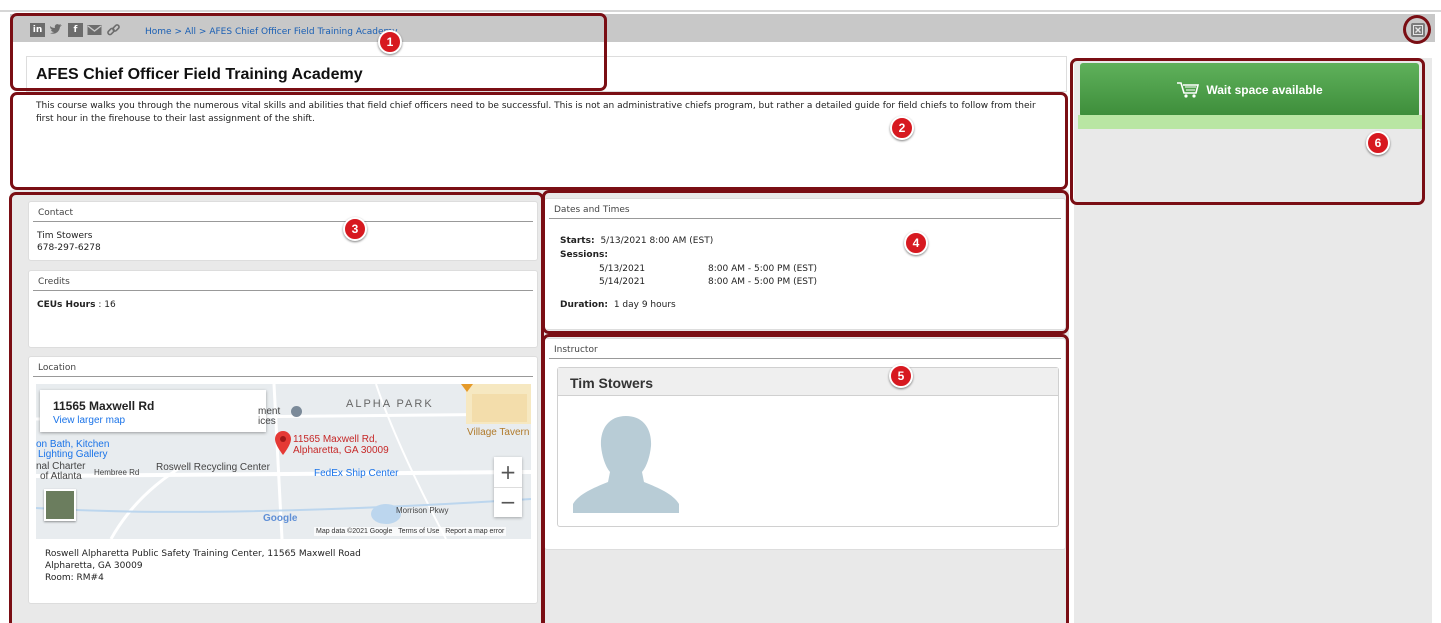 The image size is (1441, 623). Describe the element at coordinates (902, 128) in the screenshot. I see `annotation-badge-2: 2` at that location.